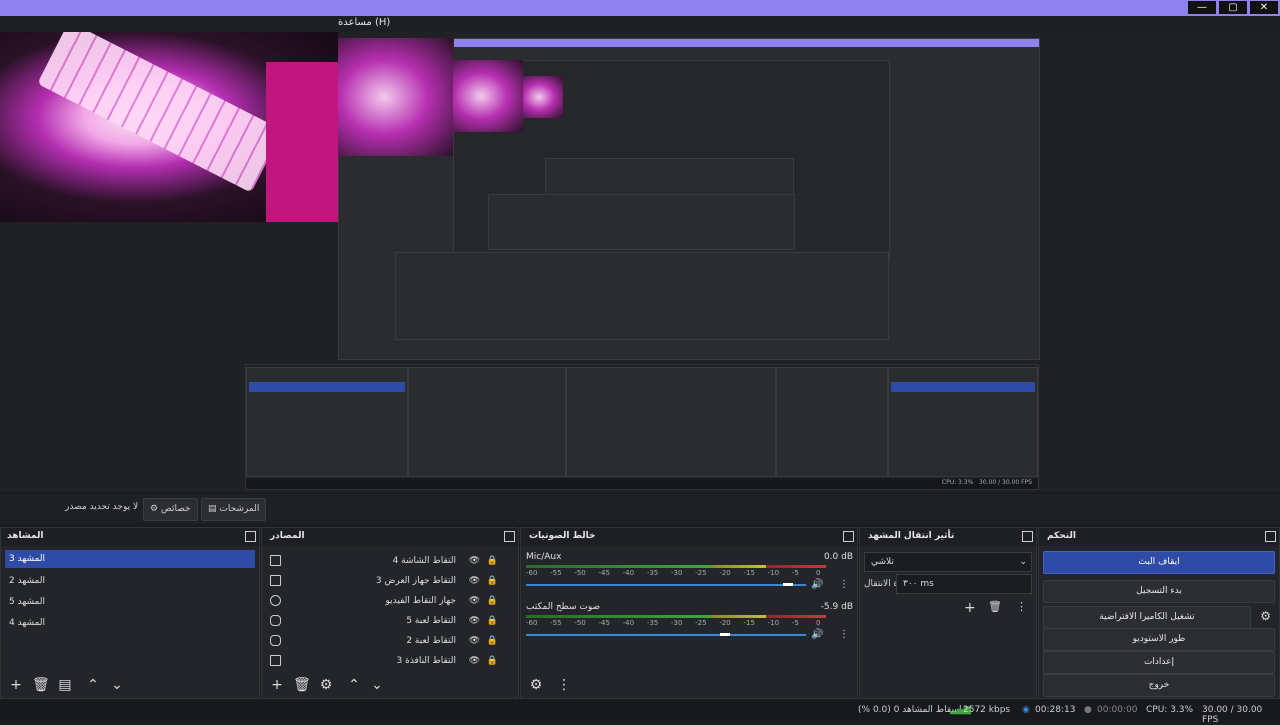  What do you see at coordinates (536, 685) in the screenshot?
I see `advanced-audio-button: ⚙` at bounding box center [536, 685].